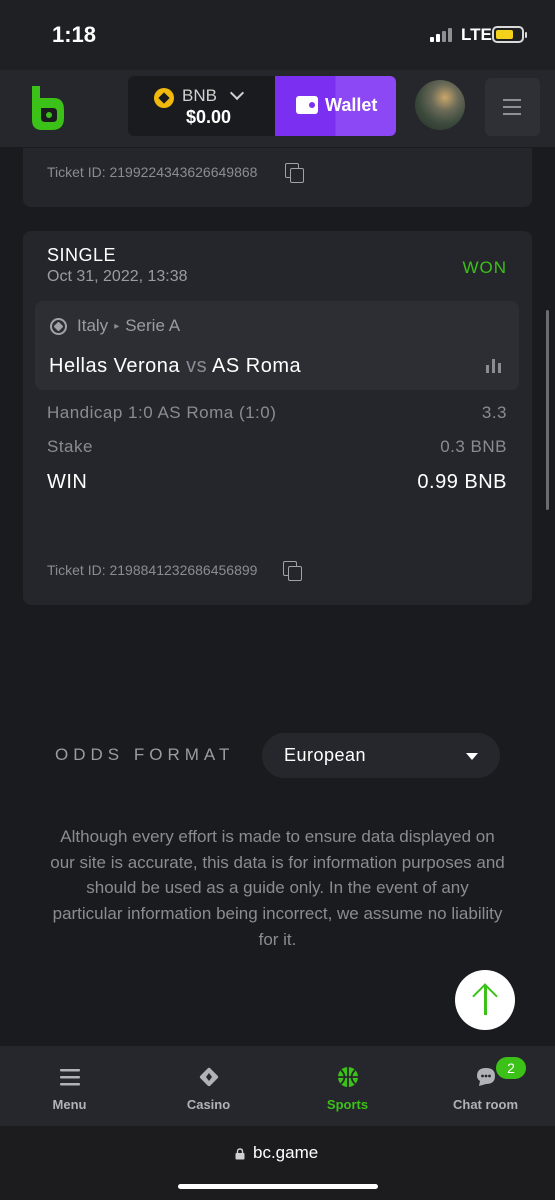  I want to click on league-breadcrumb: Italy ▸ Serie A, so click(128, 326).